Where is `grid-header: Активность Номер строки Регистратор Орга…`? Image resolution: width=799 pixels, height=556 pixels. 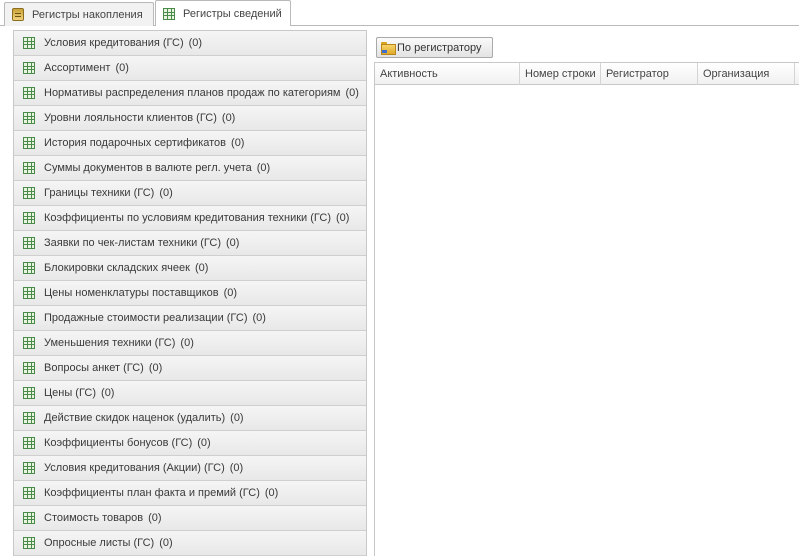 grid-header: Активность Номер строки Регистратор Орга… is located at coordinates (587, 74).